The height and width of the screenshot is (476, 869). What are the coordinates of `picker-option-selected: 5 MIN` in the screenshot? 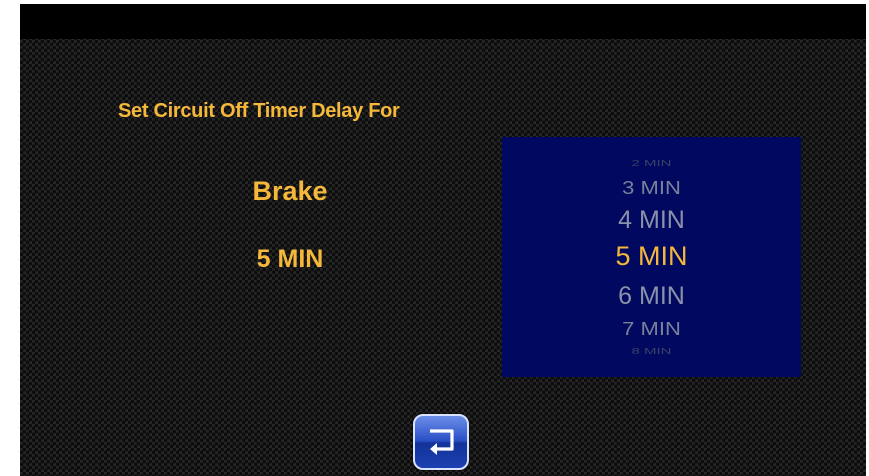 It's located at (651, 256).